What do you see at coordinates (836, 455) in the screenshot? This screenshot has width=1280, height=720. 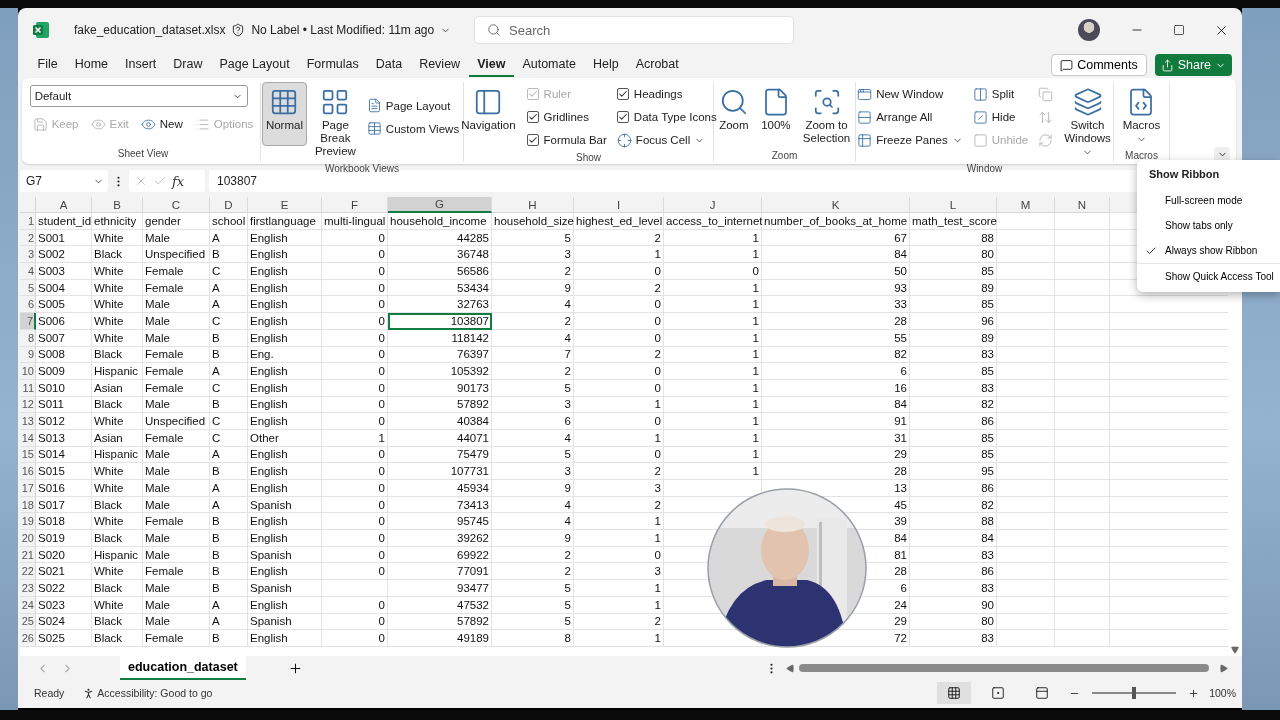 I see `table-cell: 29` at bounding box center [836, 455].